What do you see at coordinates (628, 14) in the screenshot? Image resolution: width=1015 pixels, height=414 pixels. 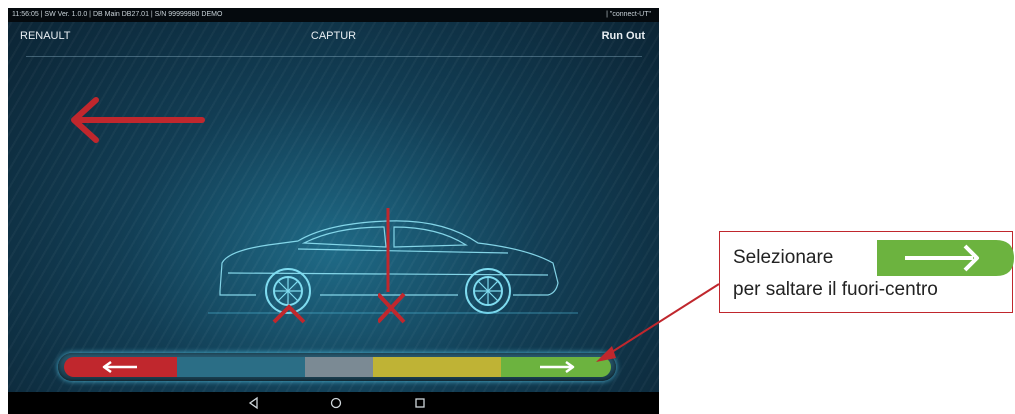 I see `status-connection: | "connect-UT"` at bounding box center [628, 14].